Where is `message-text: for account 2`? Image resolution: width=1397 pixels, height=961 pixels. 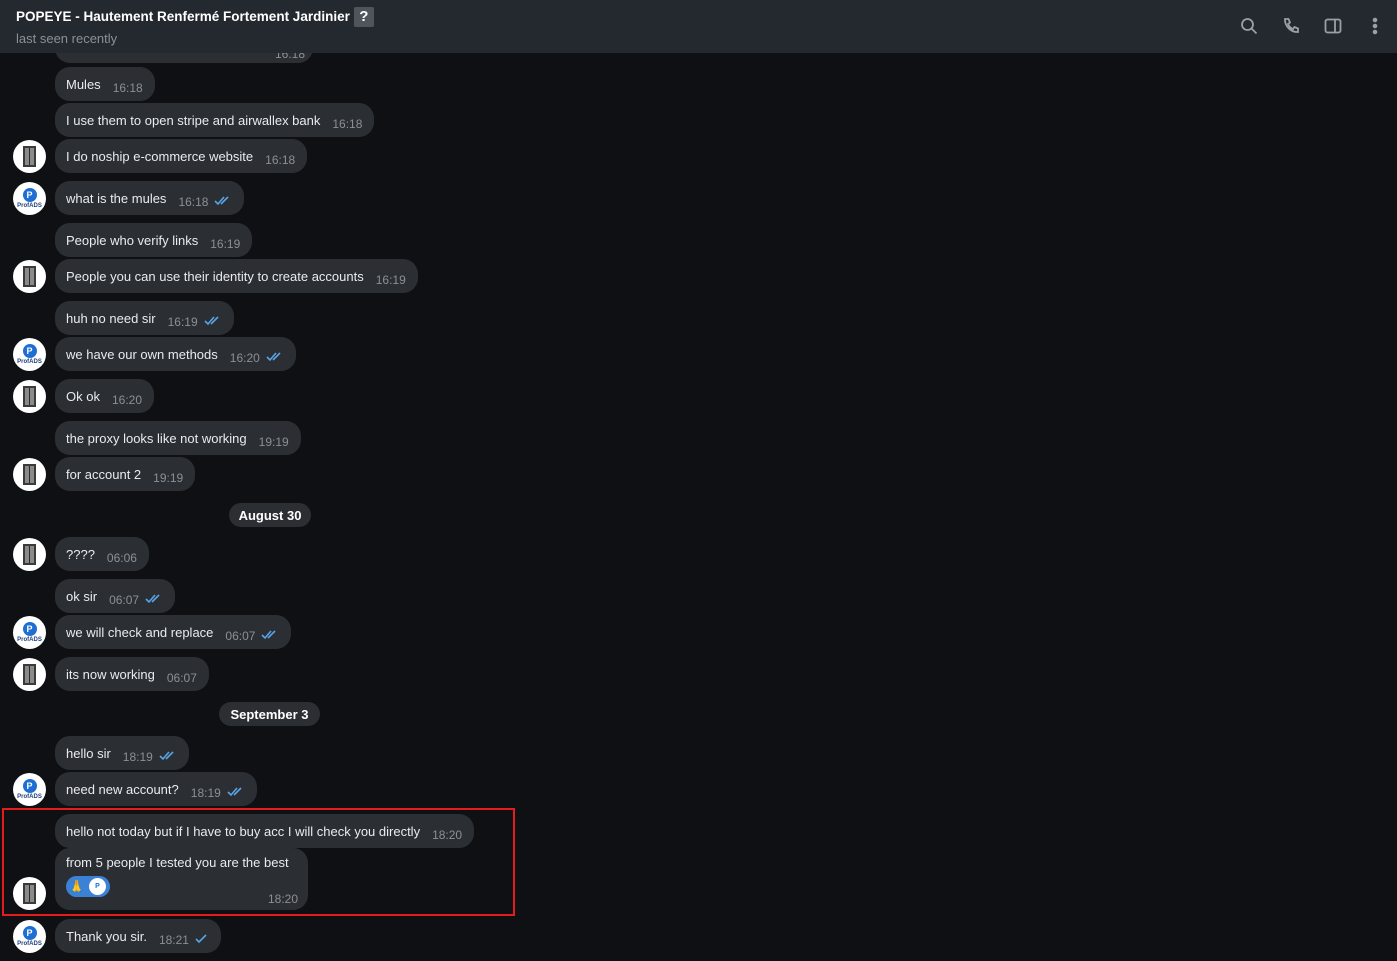
message-text: for account 2 is located at coordinates (104, 474).